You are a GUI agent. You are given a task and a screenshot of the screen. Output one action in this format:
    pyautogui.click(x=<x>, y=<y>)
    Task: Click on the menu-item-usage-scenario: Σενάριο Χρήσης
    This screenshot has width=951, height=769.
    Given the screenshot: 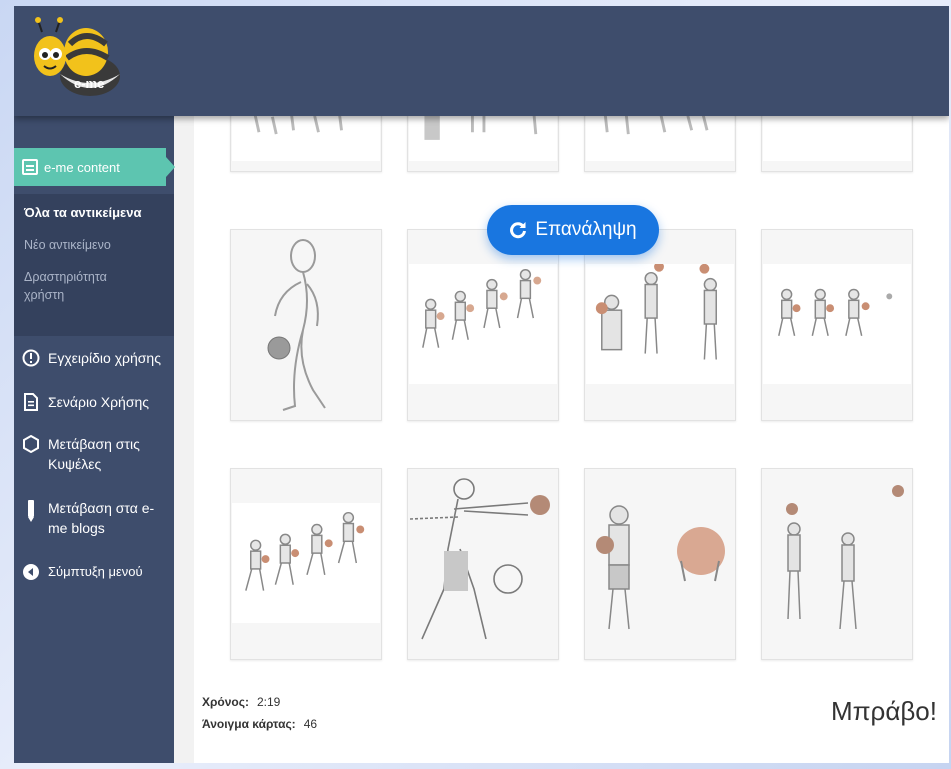 What is the action you would take?
    pyautogui.click(x=97, y=402)
    